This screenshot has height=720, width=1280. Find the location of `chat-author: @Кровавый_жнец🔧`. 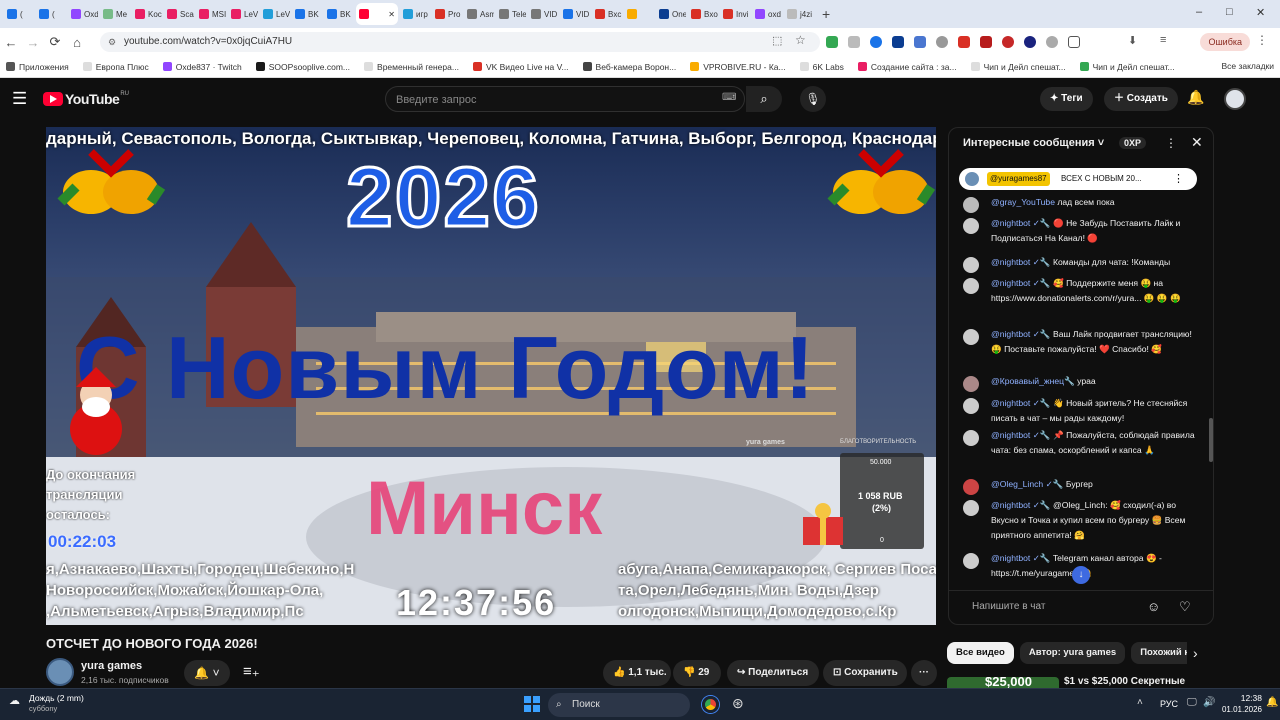

chat-author: @Кровавый_жнец🔧 is located at coordinates (1033, 381).